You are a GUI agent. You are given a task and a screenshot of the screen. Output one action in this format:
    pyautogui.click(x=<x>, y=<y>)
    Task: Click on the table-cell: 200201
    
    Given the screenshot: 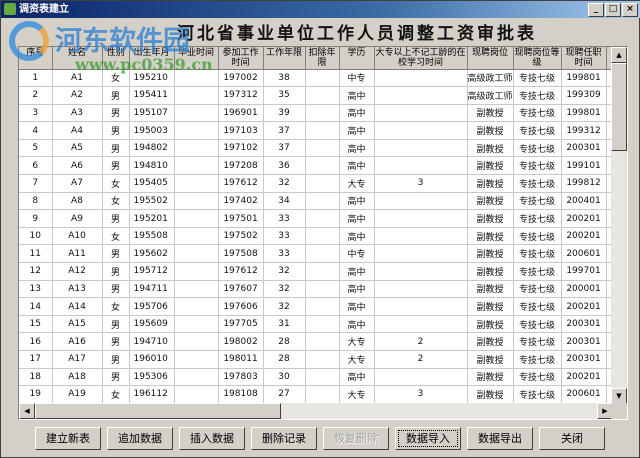 What is the action you would take?
    pyautogui.click(x=584, y=218)
    